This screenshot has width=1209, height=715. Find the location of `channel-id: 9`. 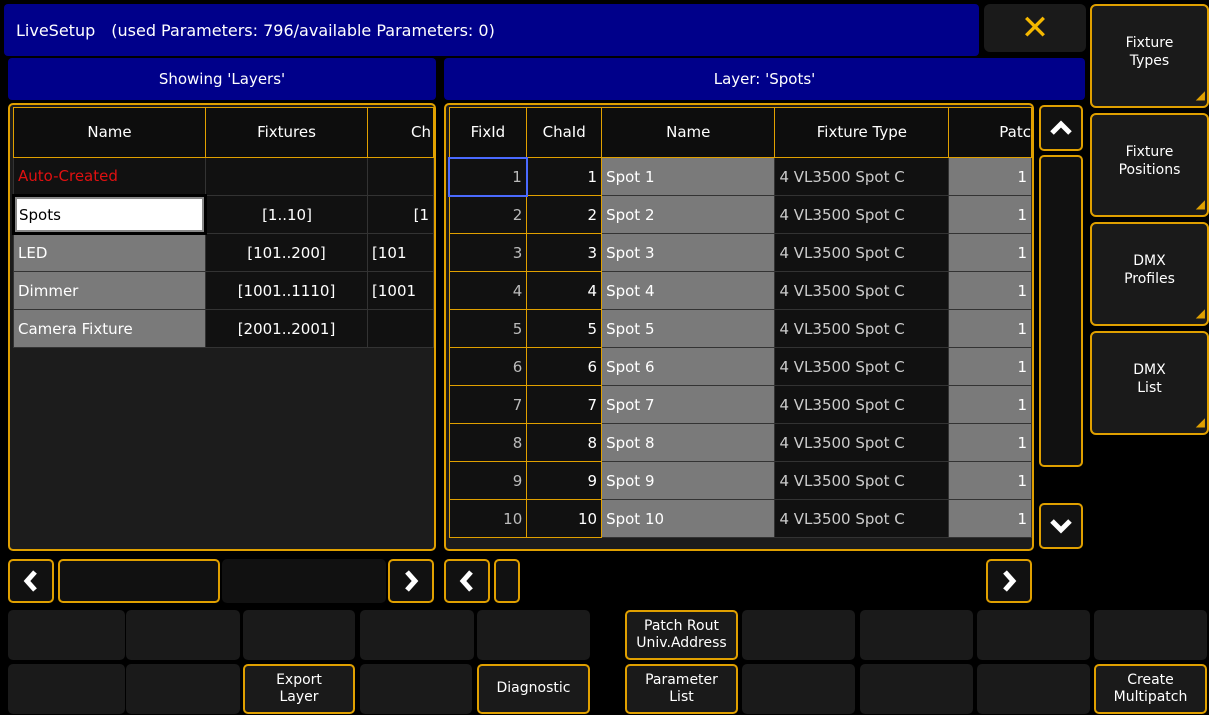

channel-id: 9 is located at coordinates (564, 480).